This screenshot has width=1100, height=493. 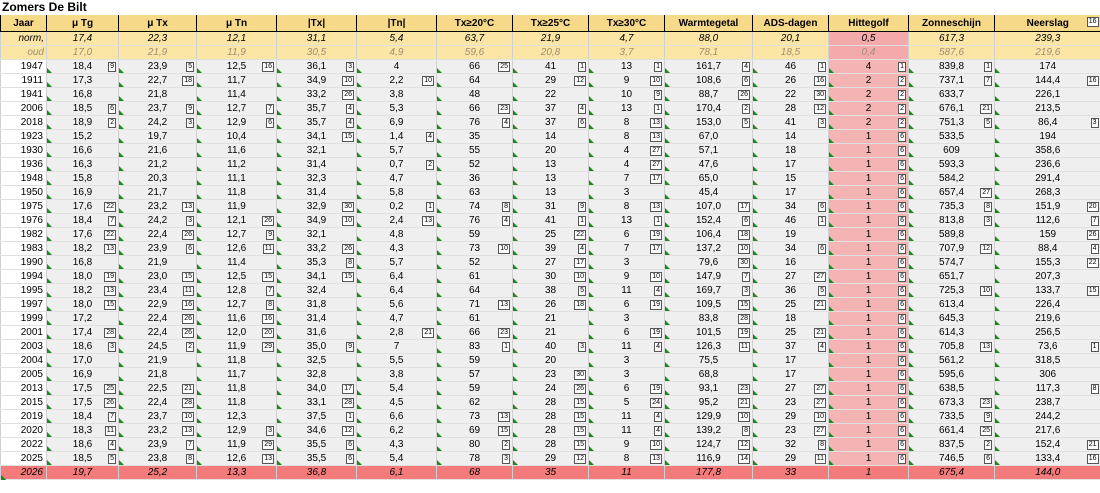 I want to click on cell-value: 26, so click(x=790, y=80).